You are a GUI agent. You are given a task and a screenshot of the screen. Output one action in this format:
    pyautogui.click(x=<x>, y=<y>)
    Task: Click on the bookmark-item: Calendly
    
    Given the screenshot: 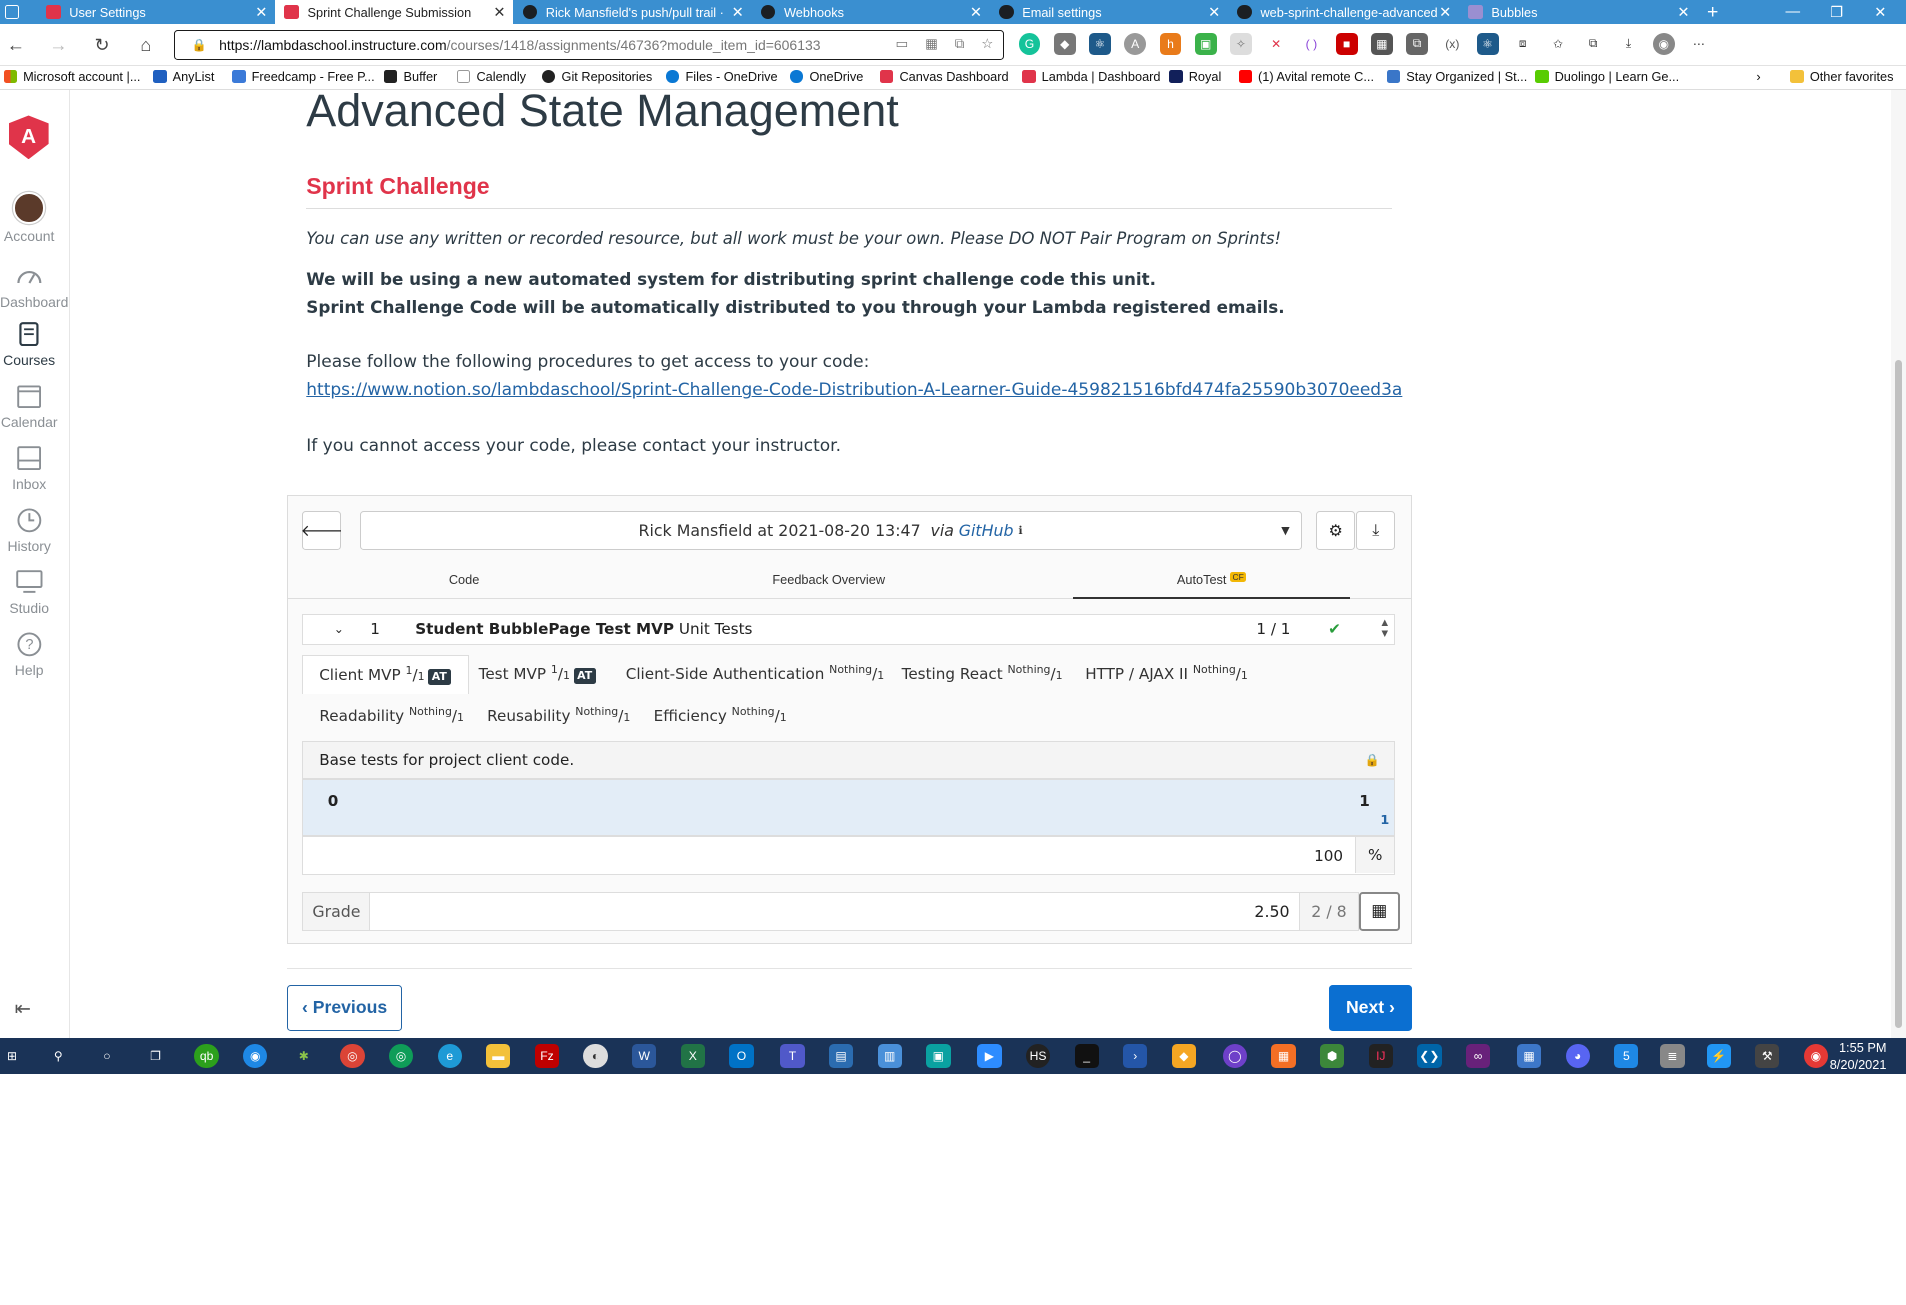 What is the action you would take?
    pyautogui.click(x=491, y=76)
    